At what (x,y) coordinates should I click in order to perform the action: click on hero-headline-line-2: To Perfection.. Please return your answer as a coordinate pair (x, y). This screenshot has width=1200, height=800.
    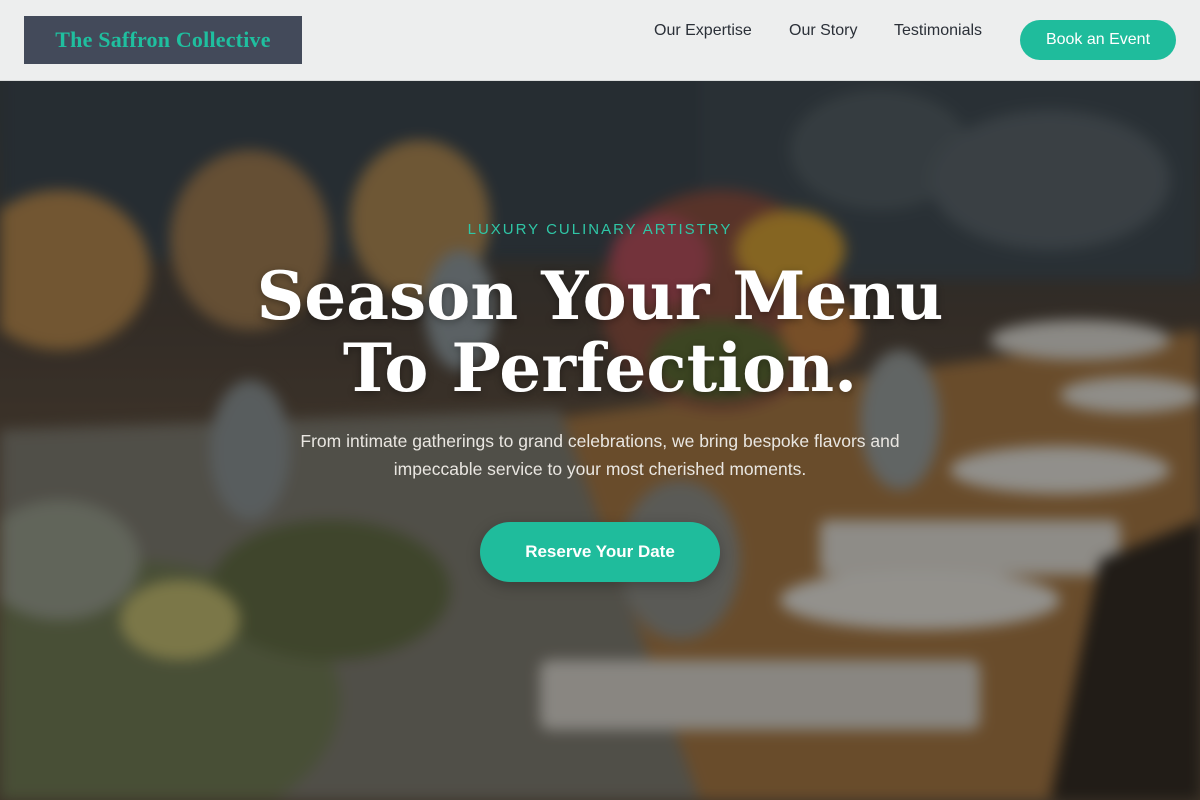
    Looking at the image, I should click on (600, 368).